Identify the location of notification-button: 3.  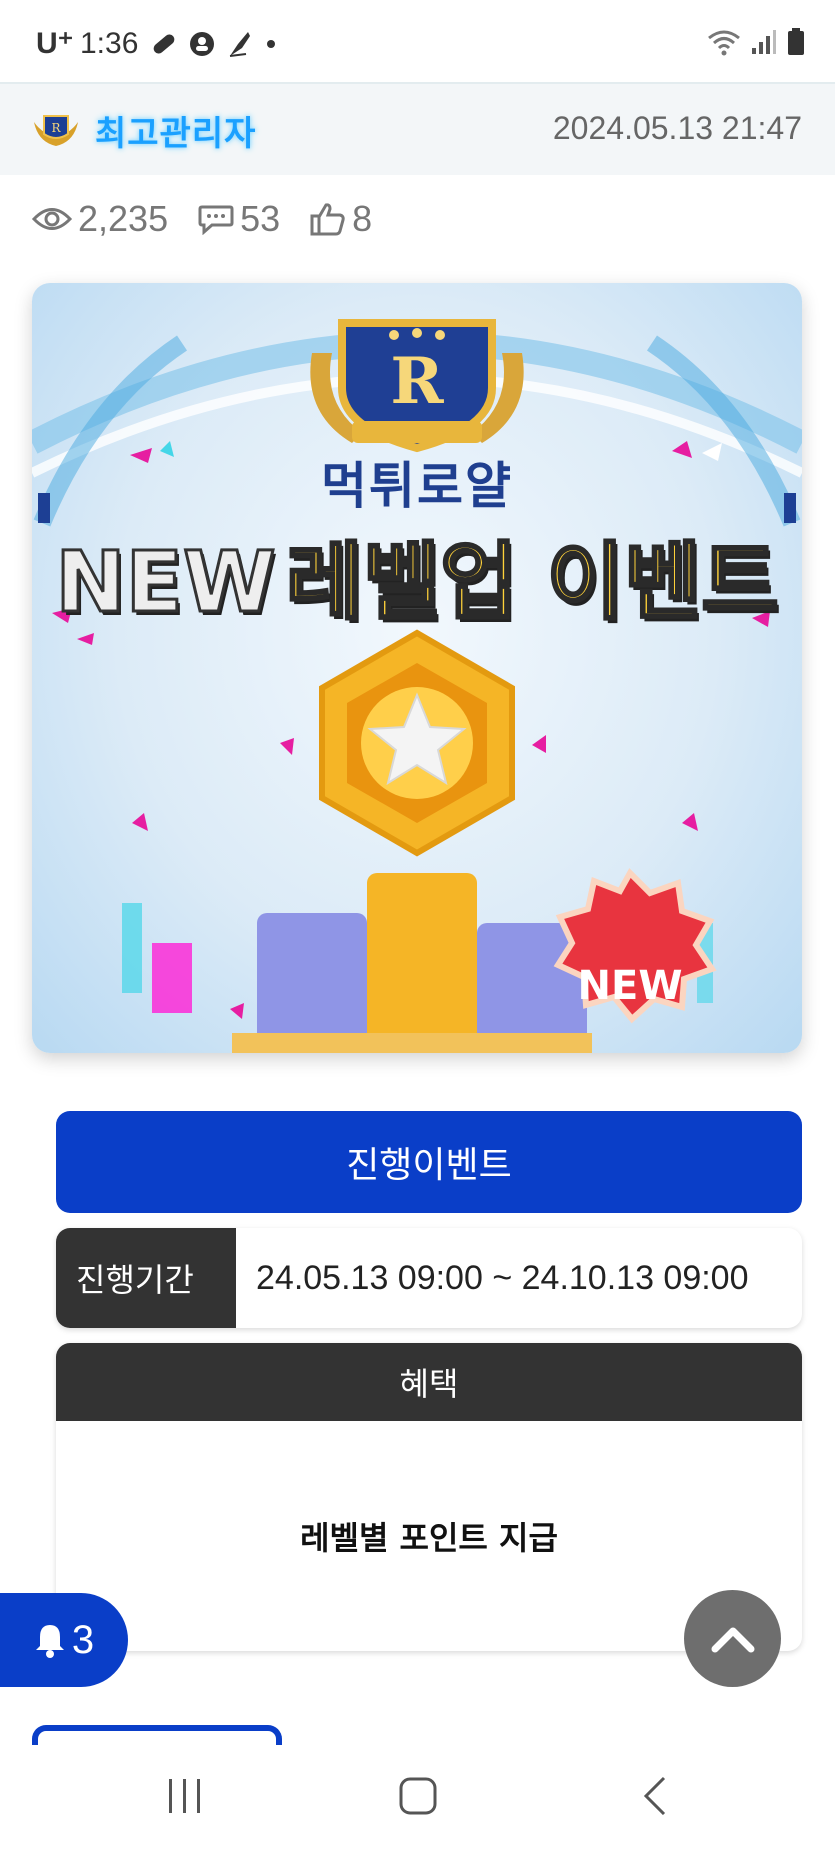
(64, 1640).